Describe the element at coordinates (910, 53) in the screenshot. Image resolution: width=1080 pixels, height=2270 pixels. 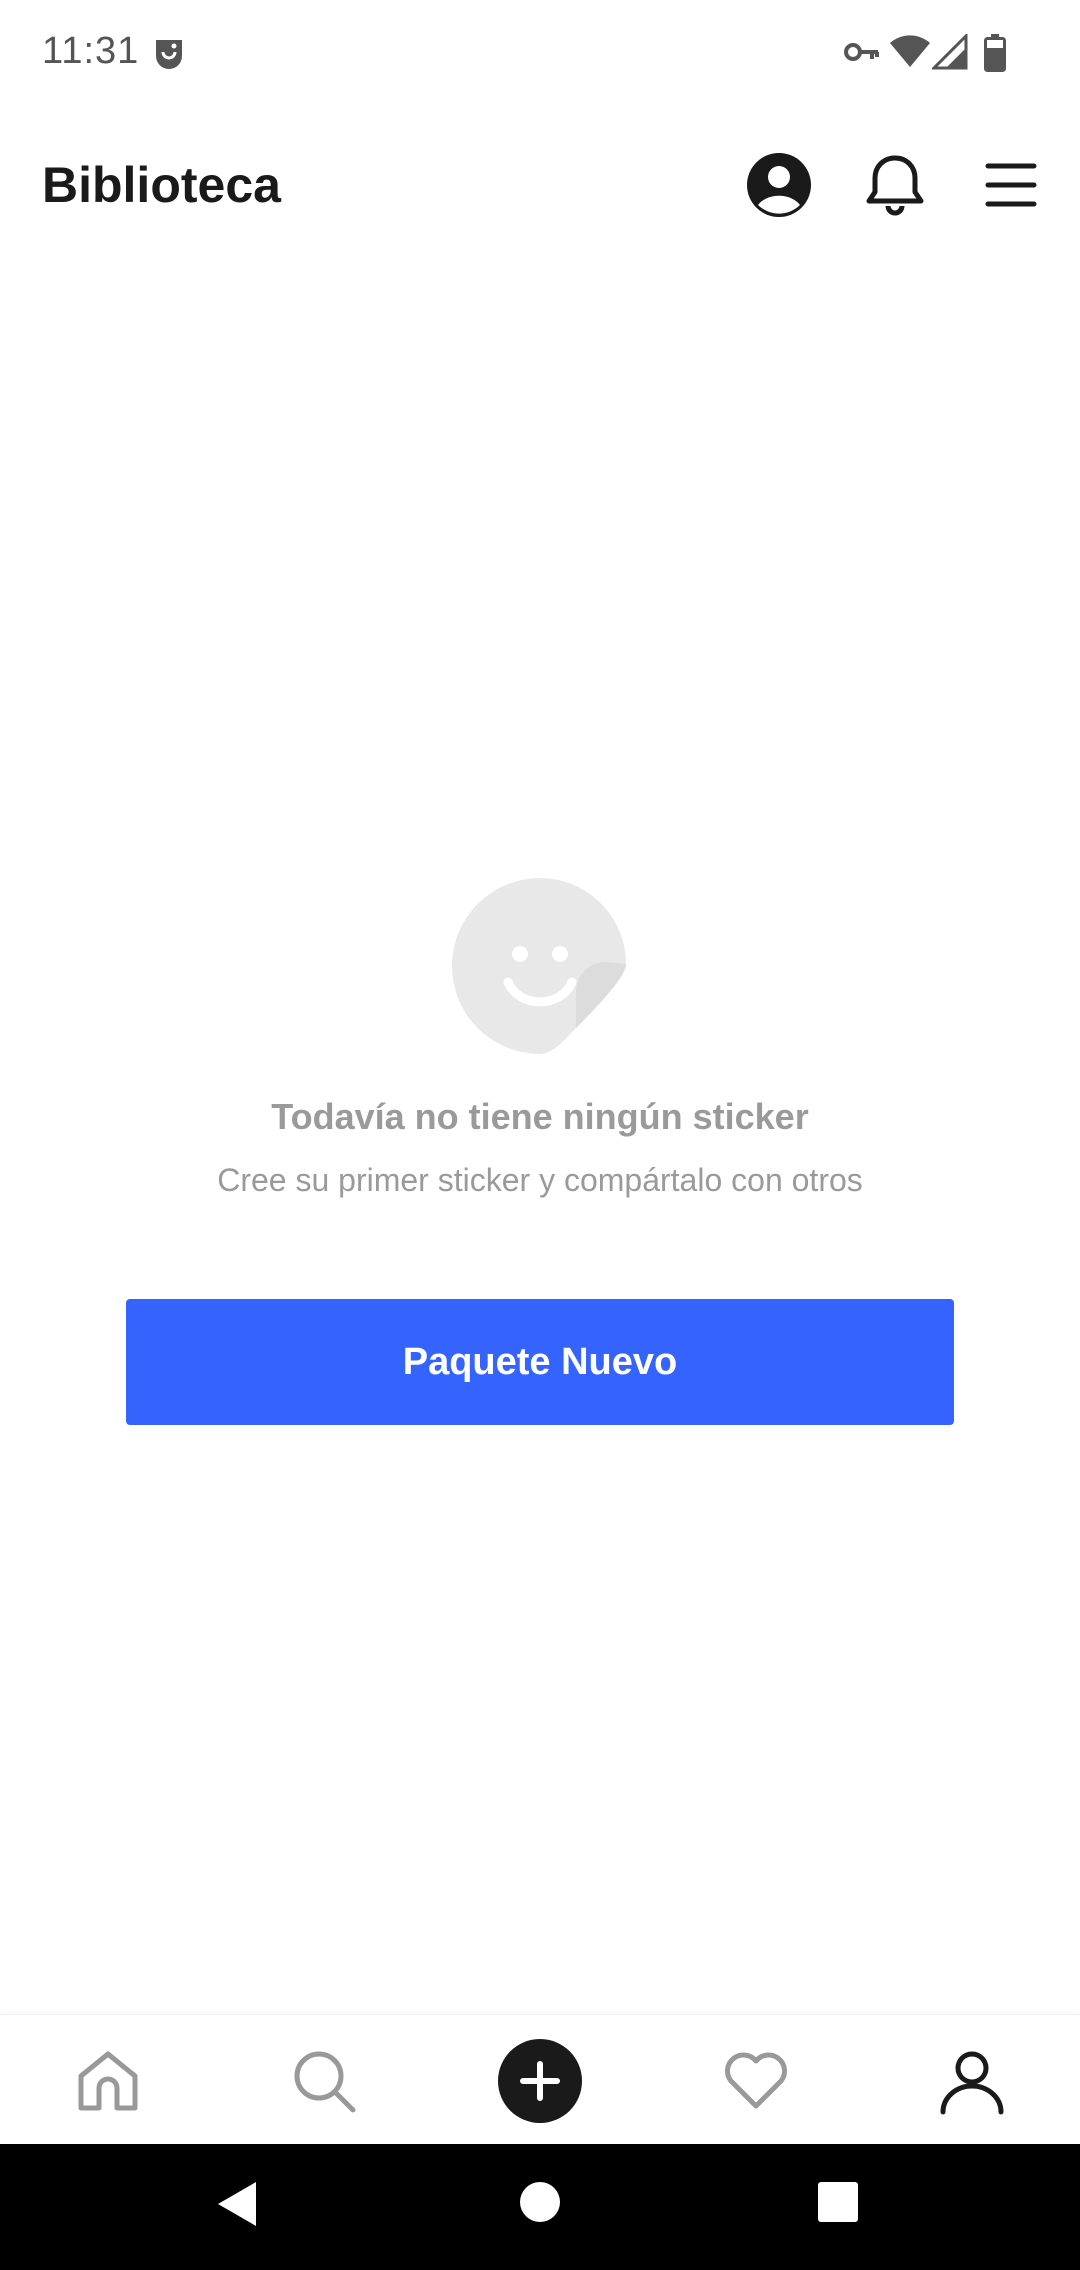
I see `wifi-icon` at that location.